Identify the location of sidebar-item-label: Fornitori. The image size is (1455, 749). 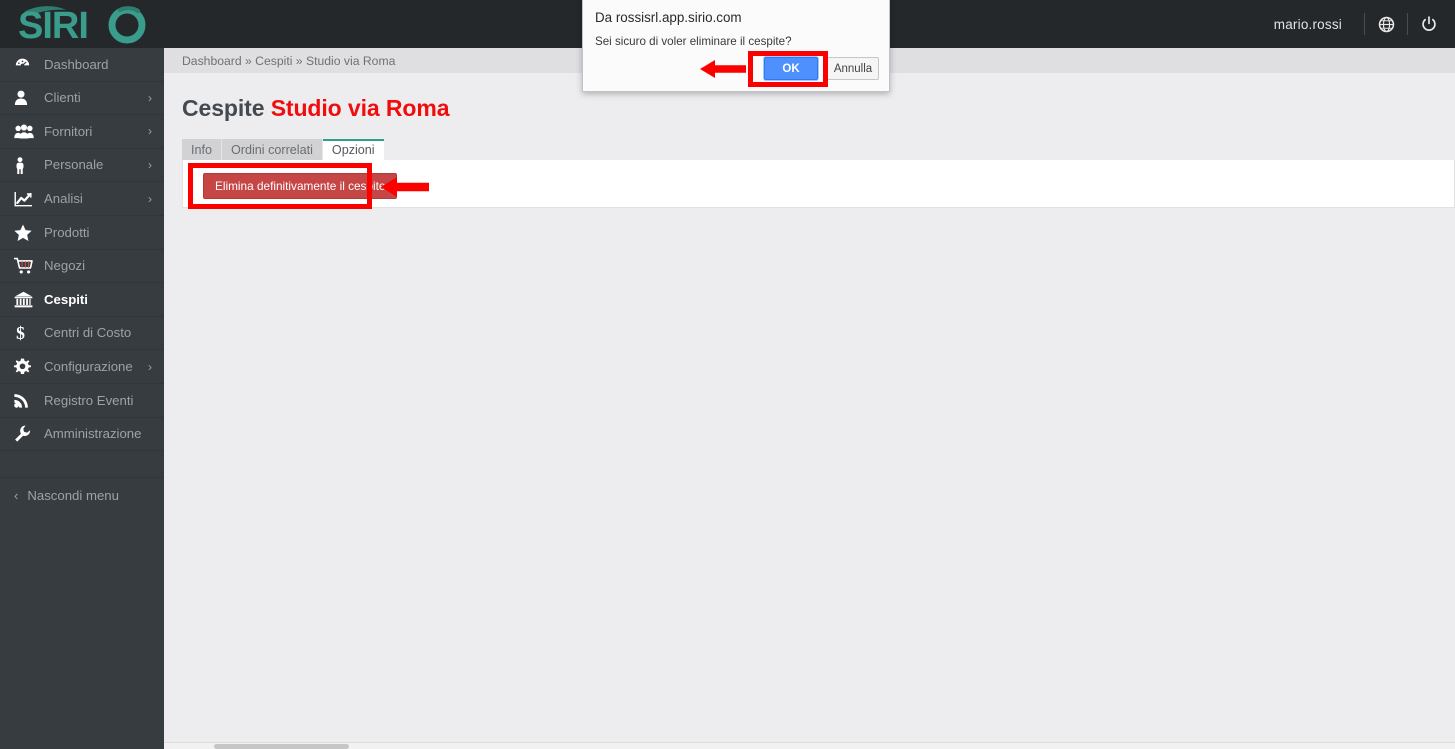
(68, 131).